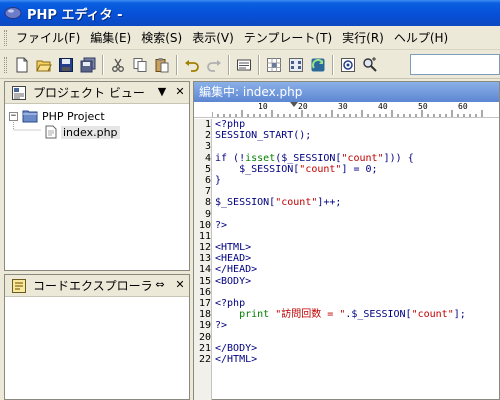 The height and width of the screenshot is (400, 500). I want to click on menu-edit: 編集(E), so click(110, 38).